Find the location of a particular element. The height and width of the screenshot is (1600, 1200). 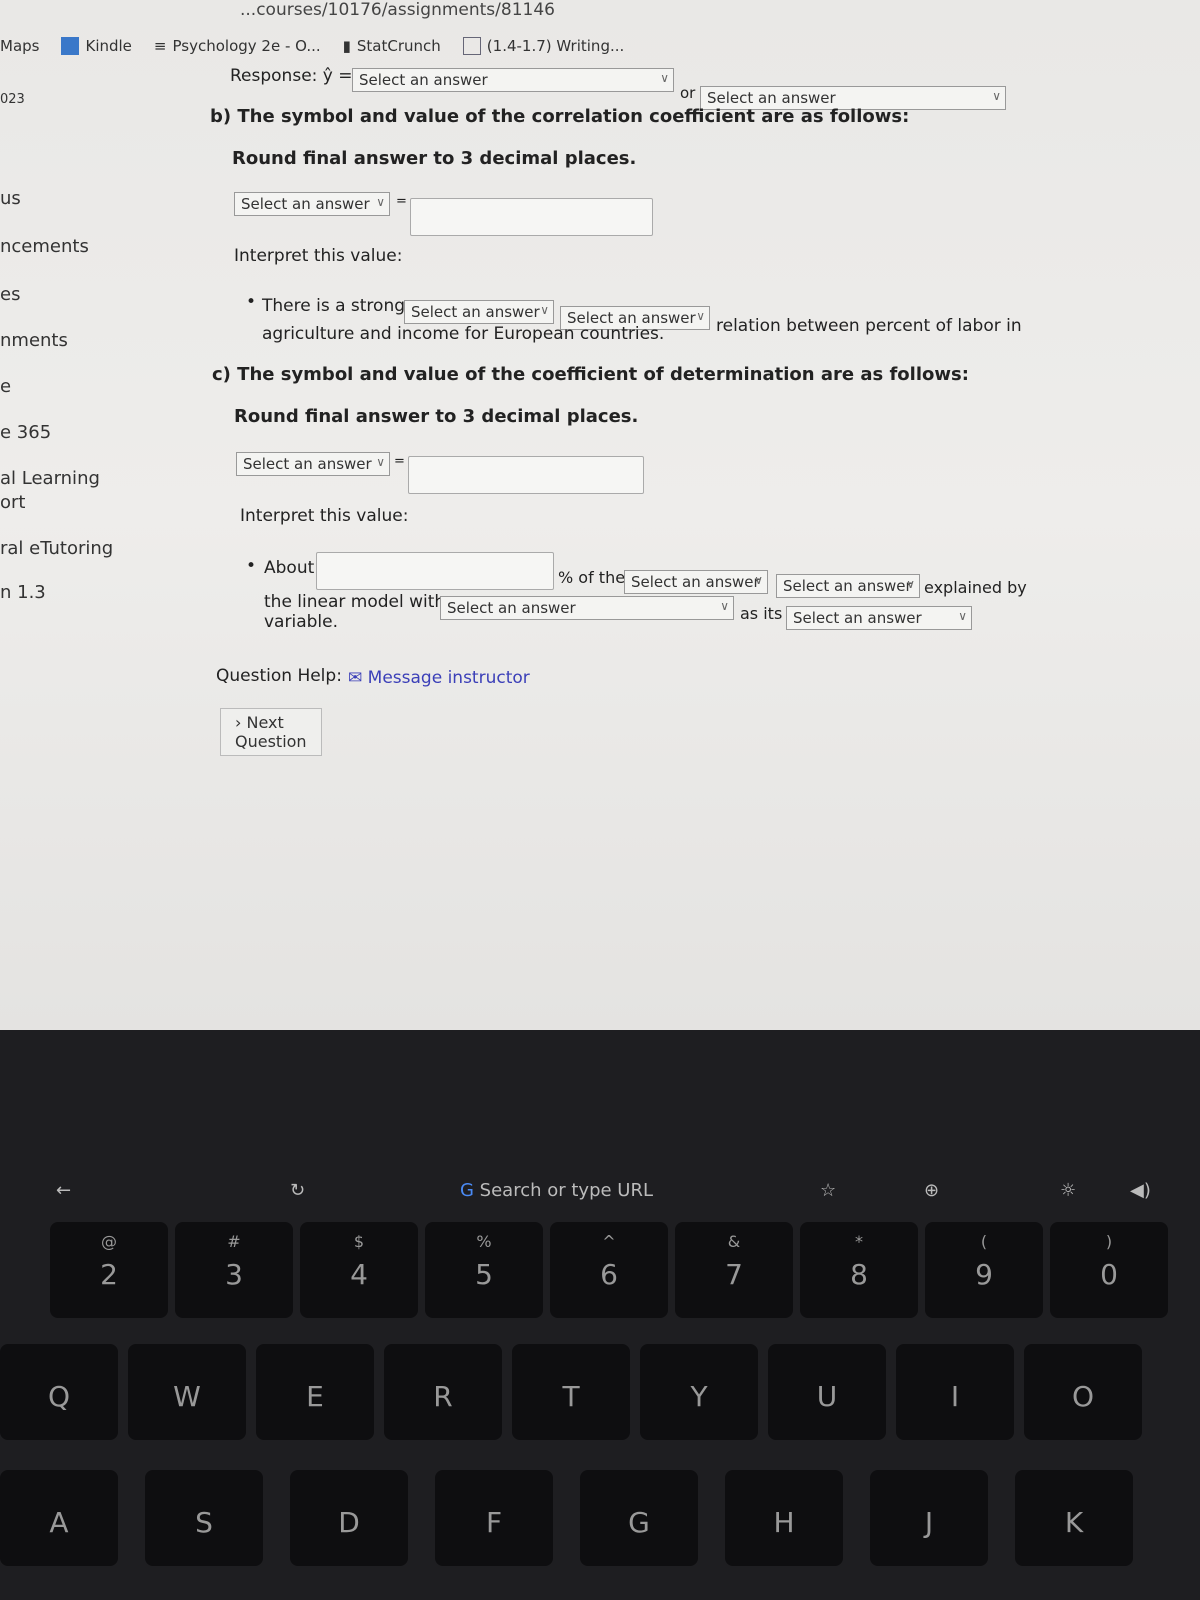

sidebar-item: e 365 is located at coordinates (25, 432).